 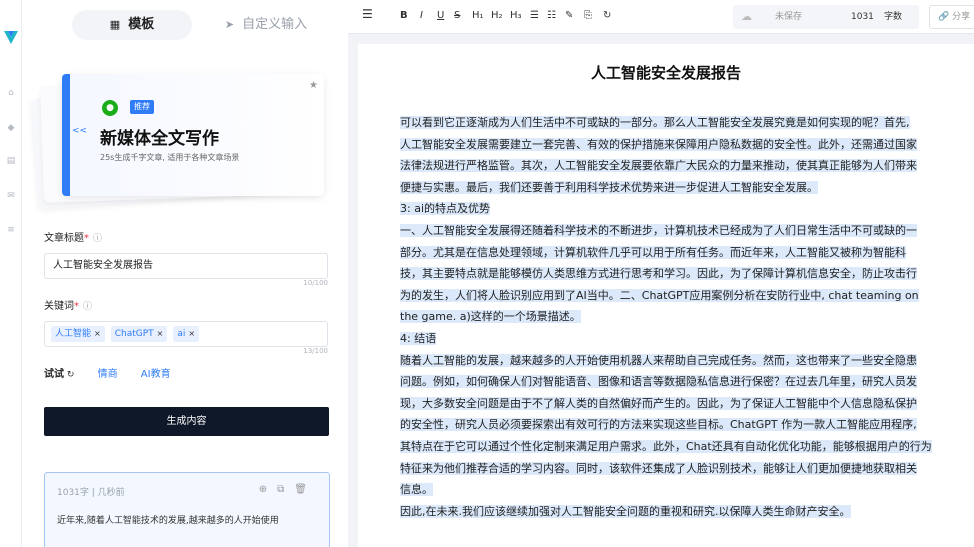 I want to click on try-label: 试试, so click(x=54, y=374).